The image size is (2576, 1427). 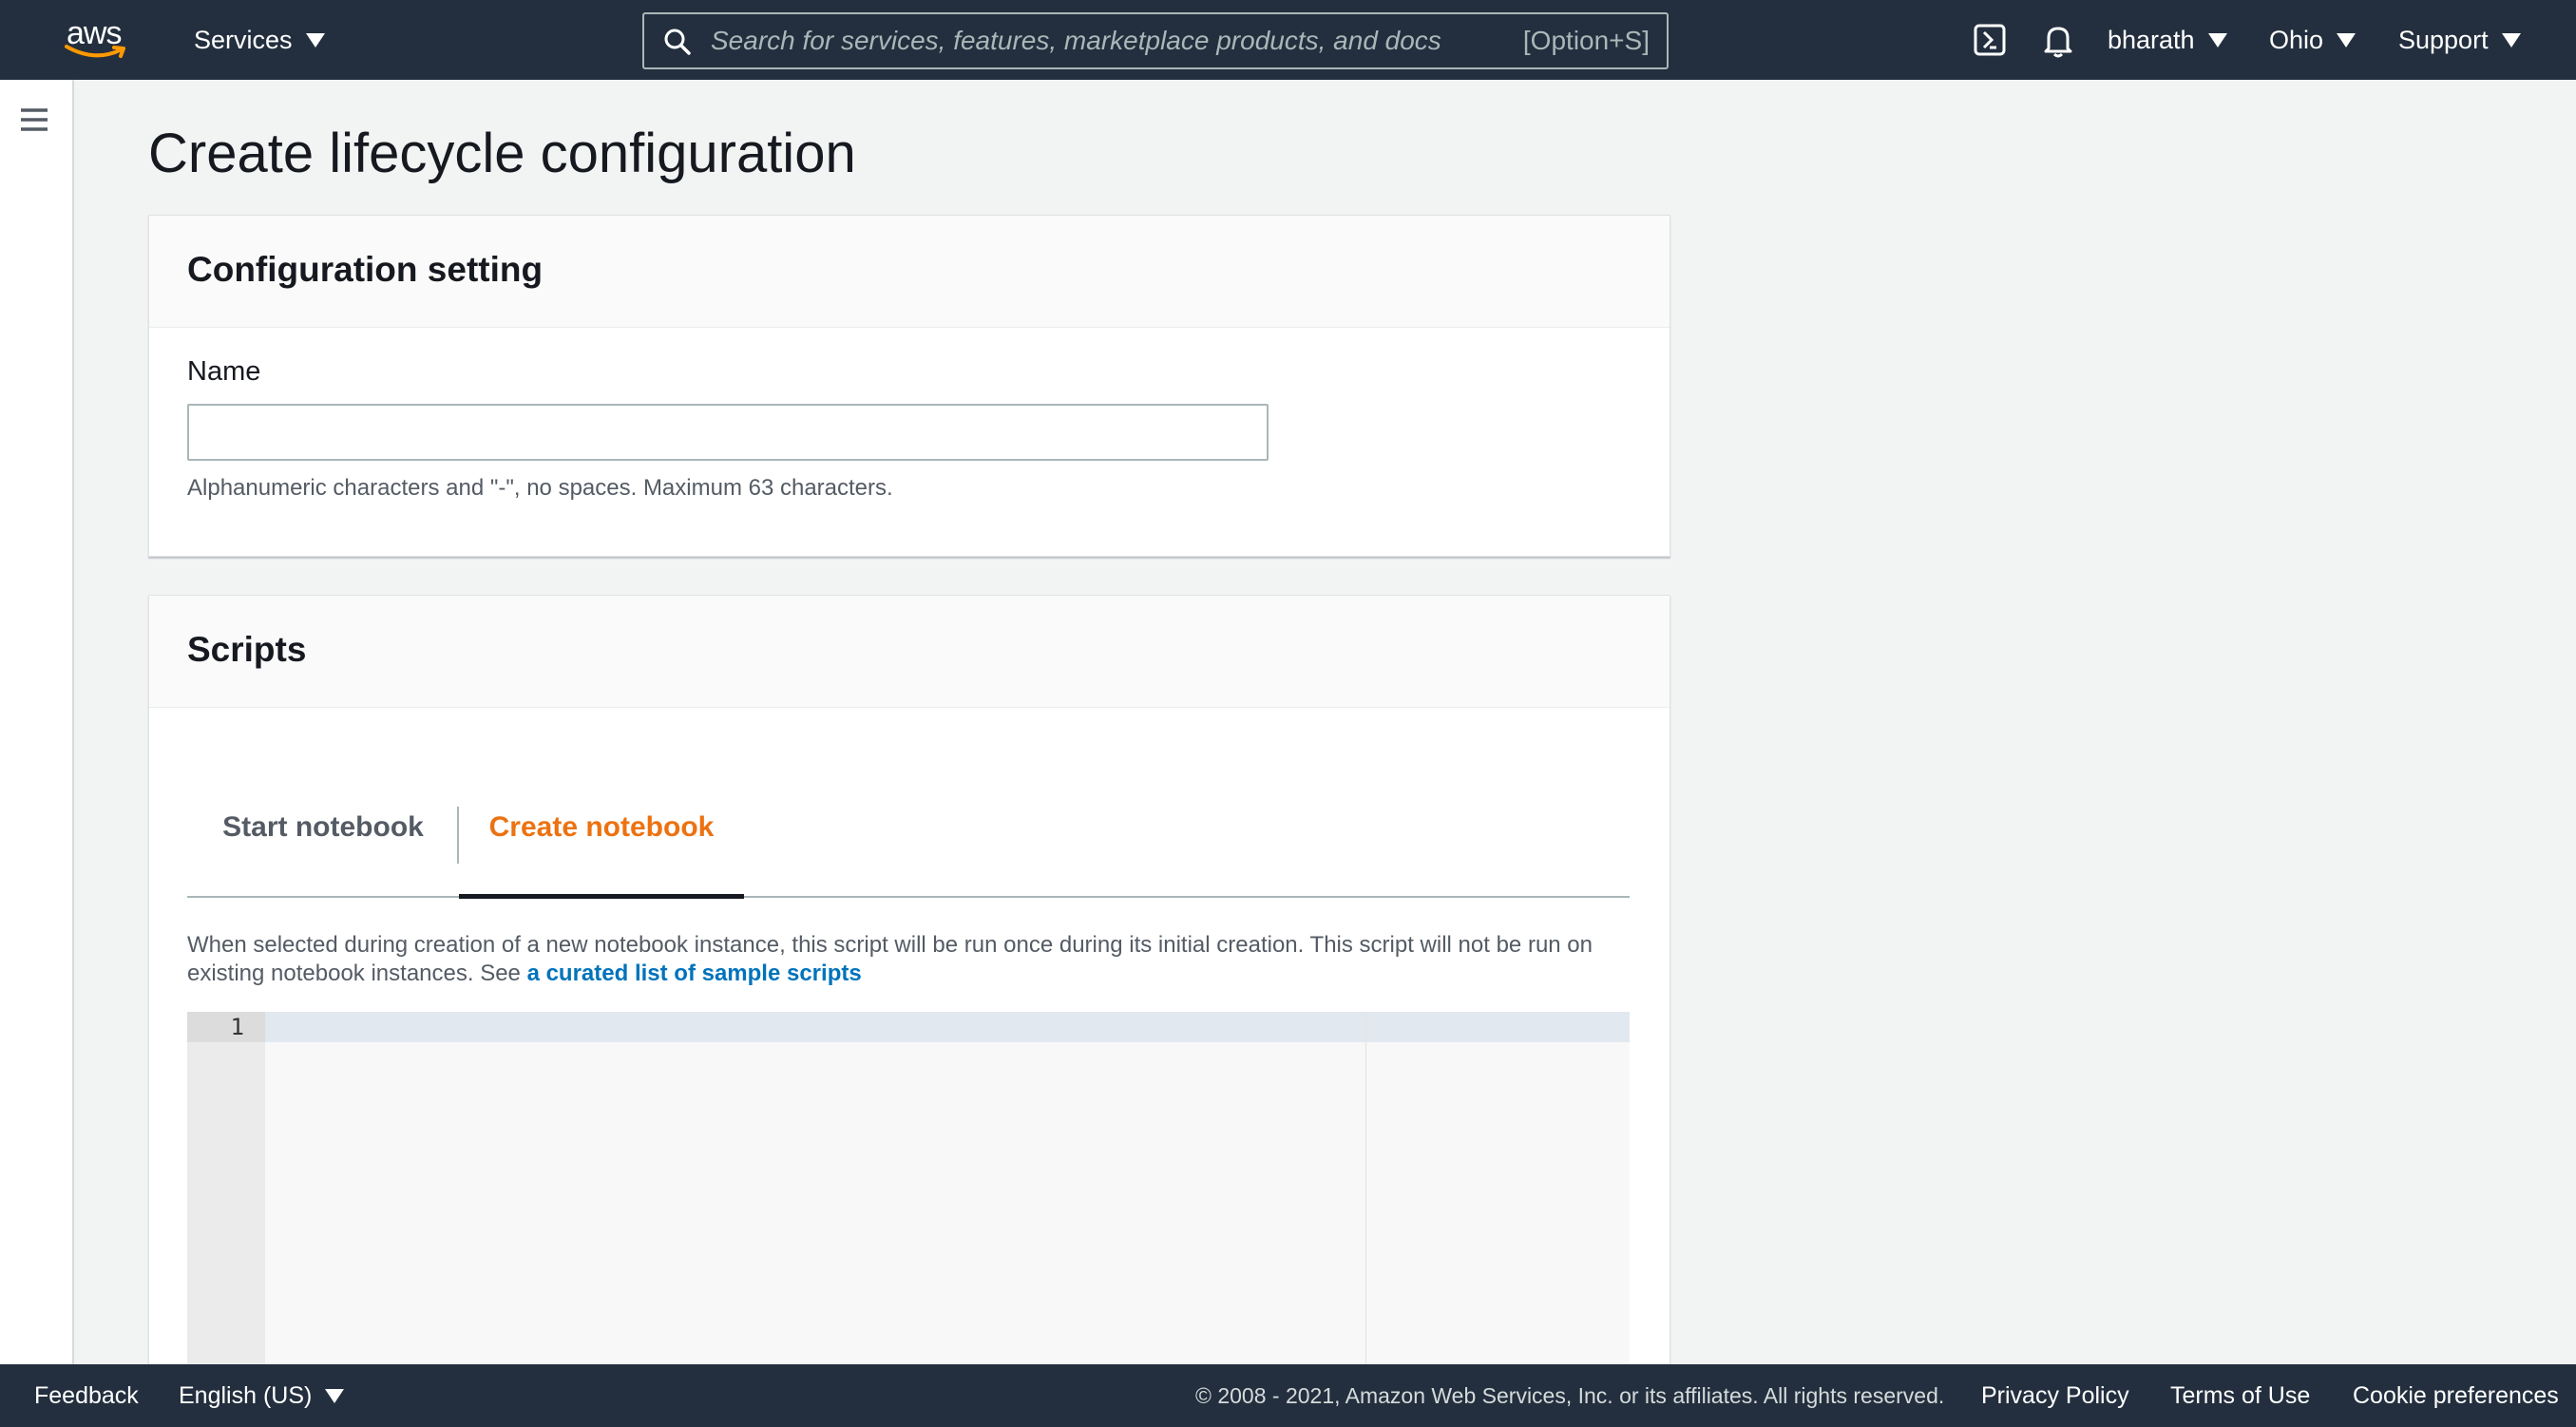 I want to click on tab-start-notebook: Start notebook, so click(x=323, y=827).